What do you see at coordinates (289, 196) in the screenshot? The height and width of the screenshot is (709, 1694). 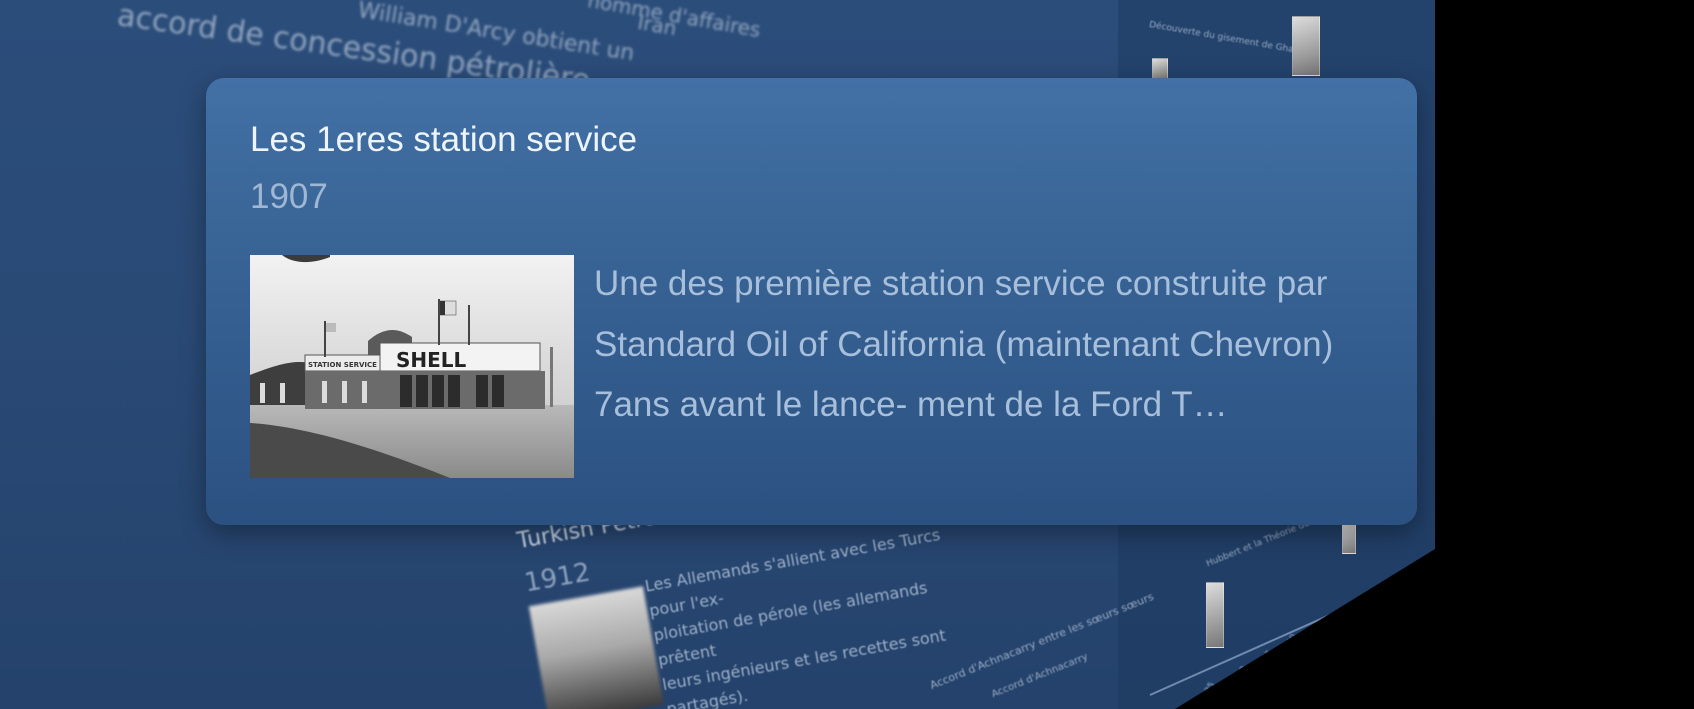 I see `event-year: 1907` at bounding box center [289, 196].